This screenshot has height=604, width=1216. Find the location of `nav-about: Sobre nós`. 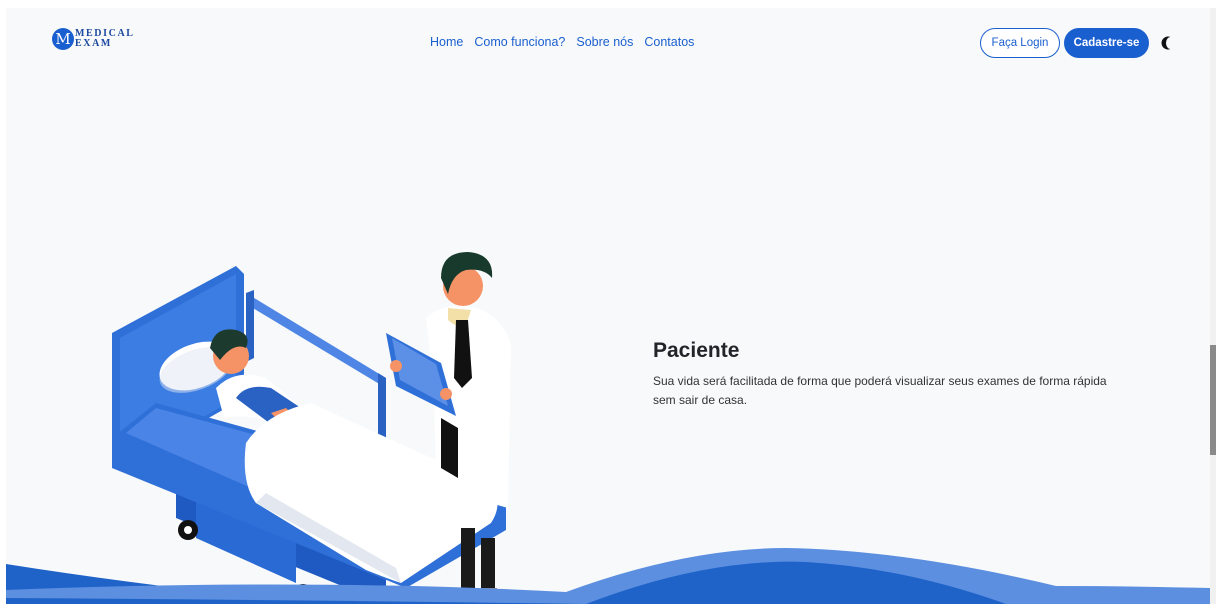

nav-about: Sobre nós is located at coordinates (604, 42).